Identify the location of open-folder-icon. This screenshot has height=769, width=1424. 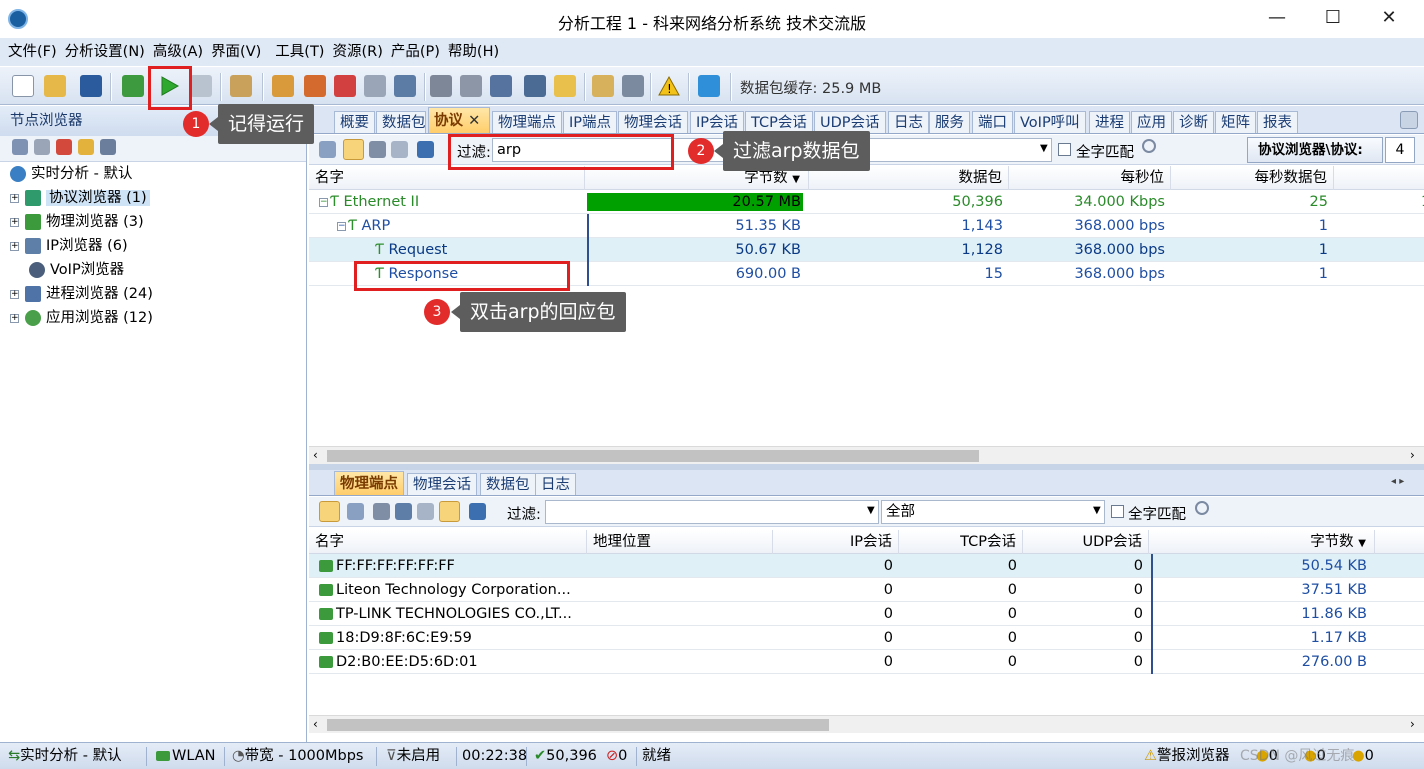
(55, 86).